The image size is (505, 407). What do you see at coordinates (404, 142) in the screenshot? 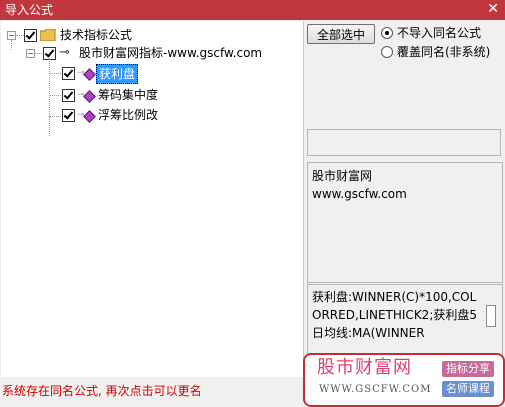
I see `formula-name-box` at bounding box center [404, 142].